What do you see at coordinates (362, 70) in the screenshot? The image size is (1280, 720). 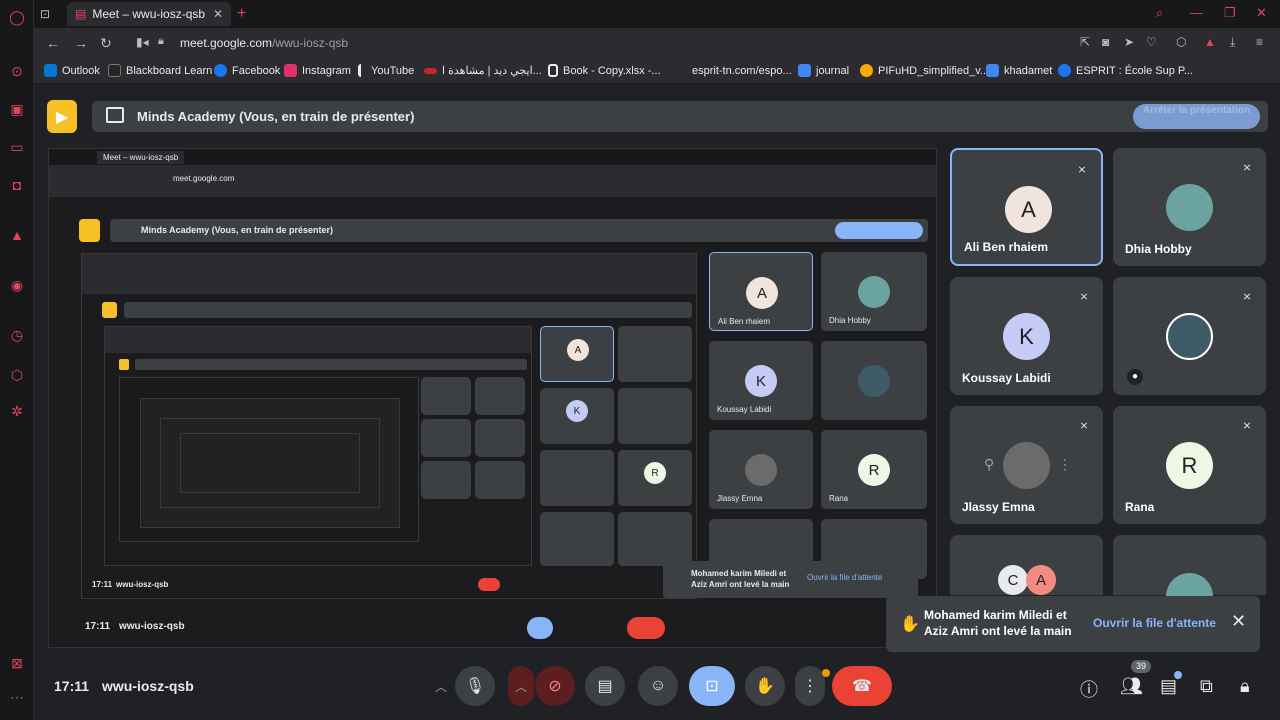 I see `youtube-icon` at bounding box center [362, 70].